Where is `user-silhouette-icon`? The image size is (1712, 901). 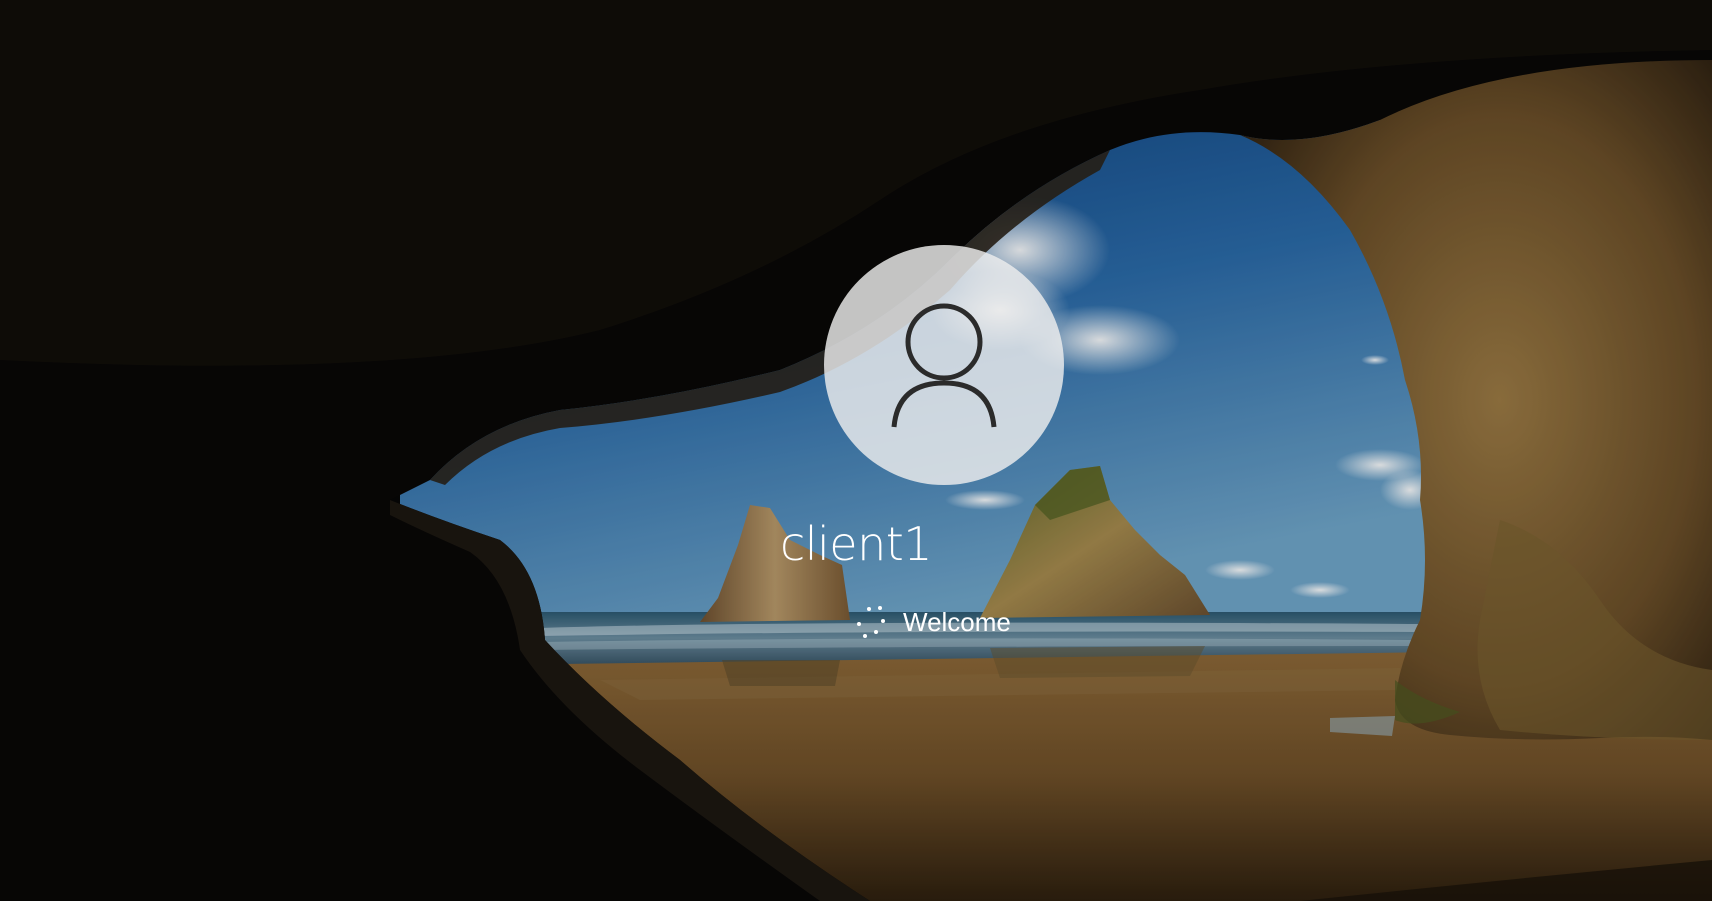 user-silhouette-icon is located at coordinates (944, 365).